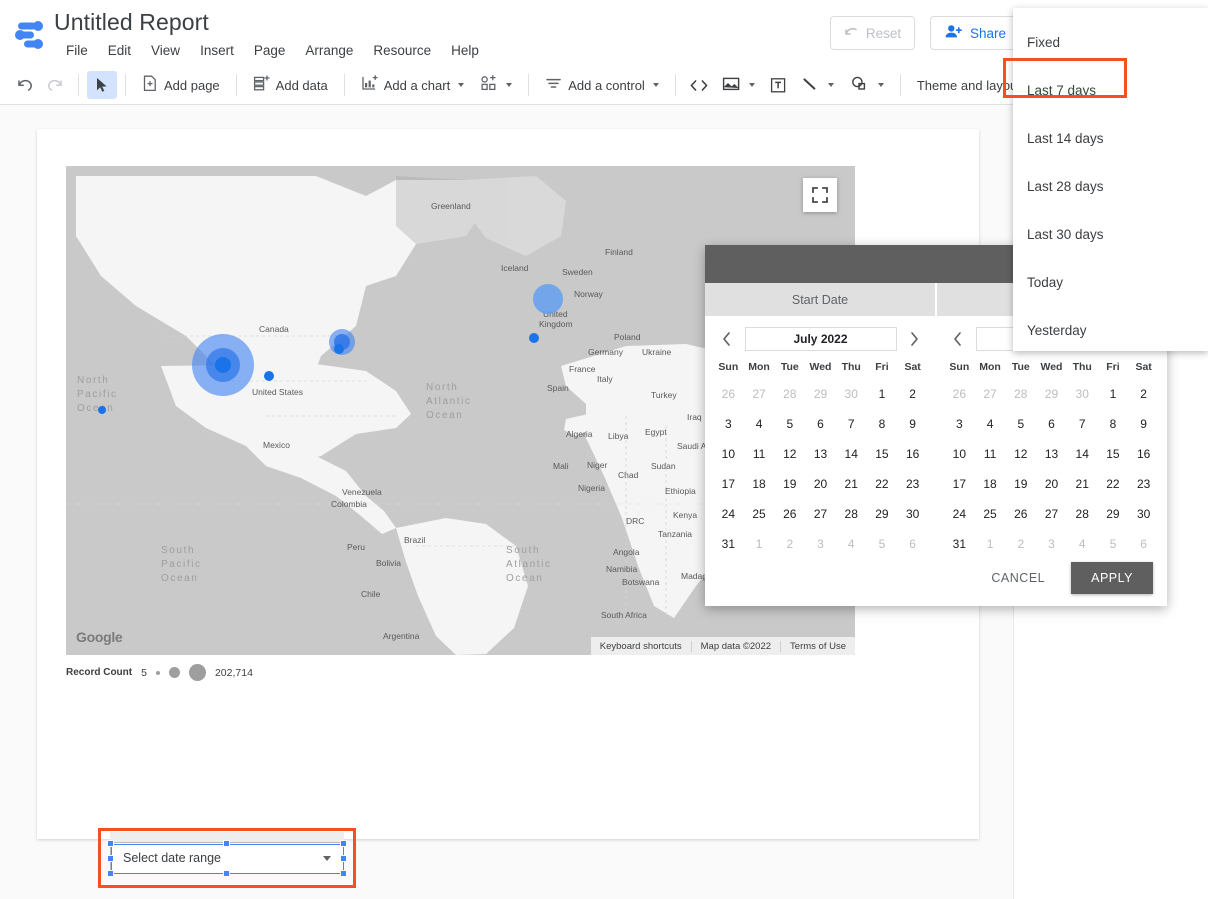 Image resolution: width=1208 pixels, height=899 pixels. Describe the element at coordinates (759, 514) in the screenshot. I see `calendar-day: 25` at that location.